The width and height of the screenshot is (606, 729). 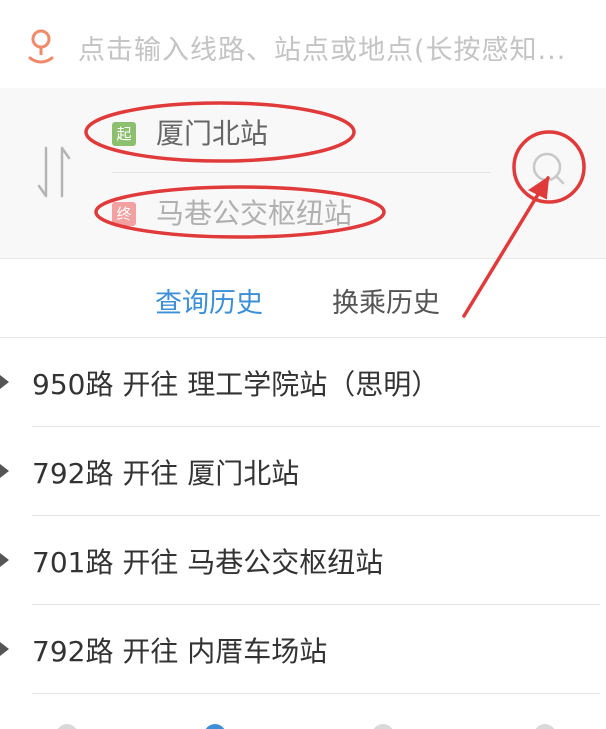 What do you see at coordinates (209, 300) in the screenshot?
I see `tab-query-history: 查询历史` at bounding box center [209, 300].